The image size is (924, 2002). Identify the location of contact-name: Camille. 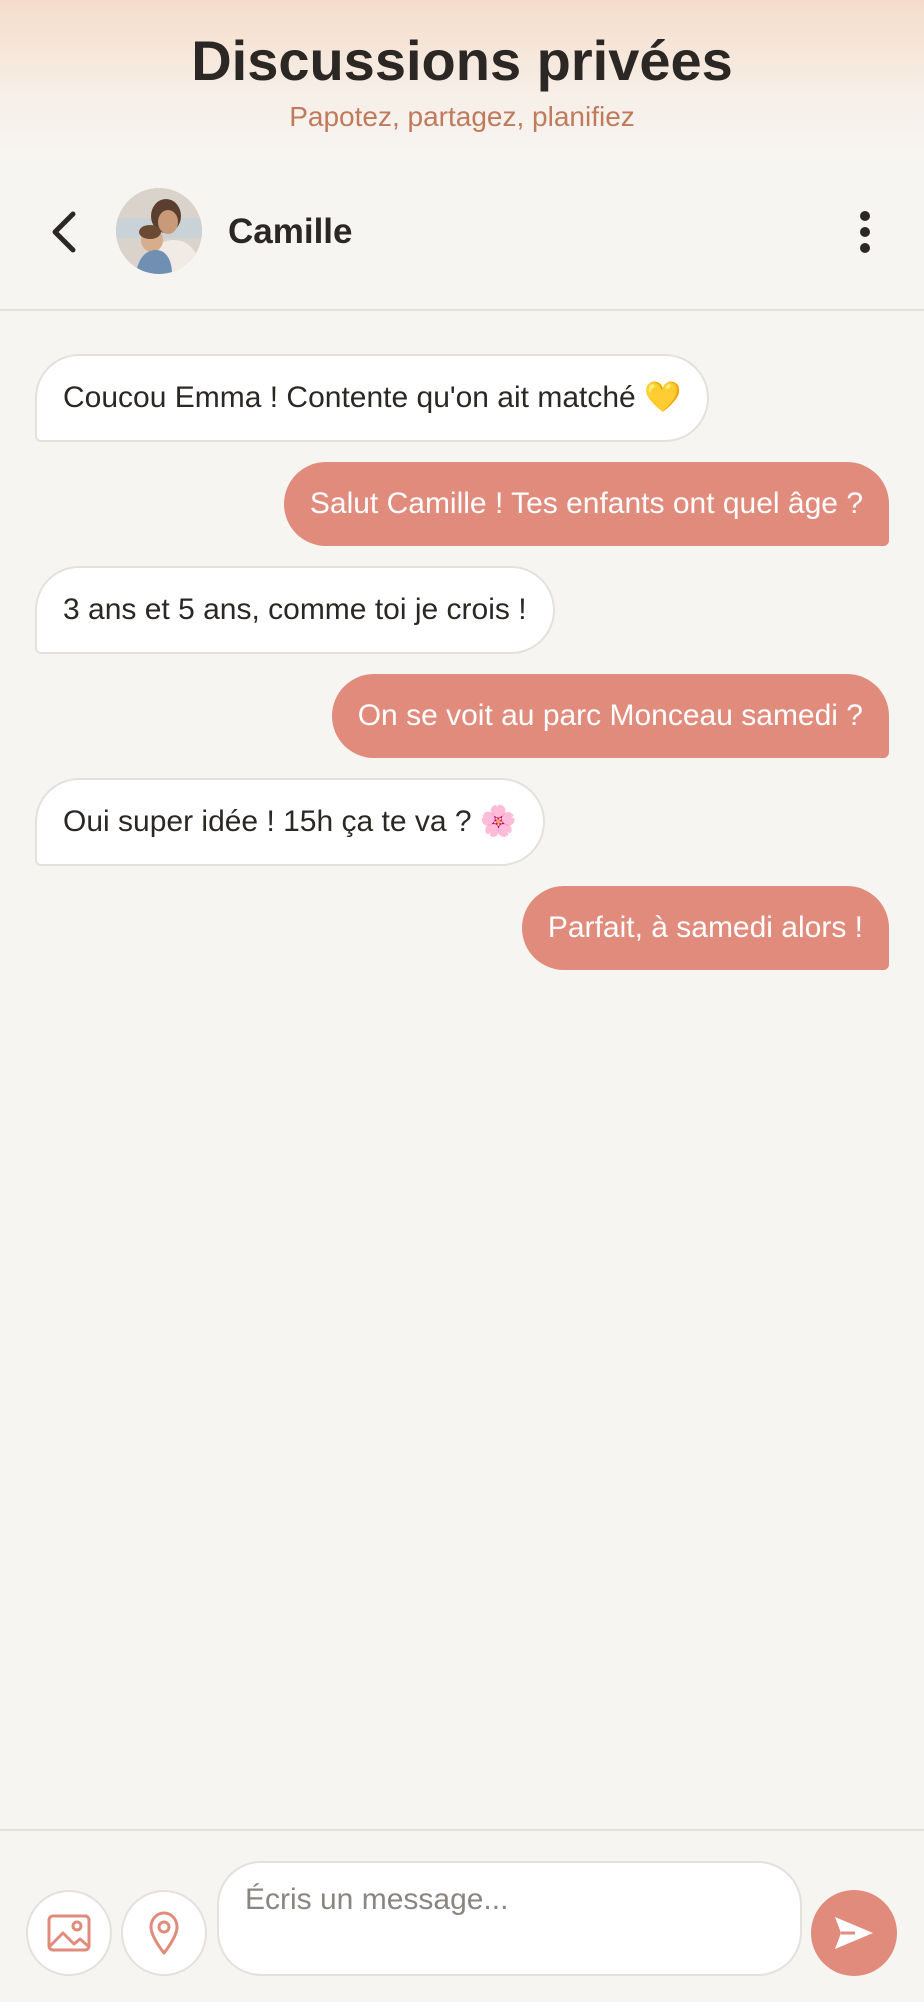
(290, 231).